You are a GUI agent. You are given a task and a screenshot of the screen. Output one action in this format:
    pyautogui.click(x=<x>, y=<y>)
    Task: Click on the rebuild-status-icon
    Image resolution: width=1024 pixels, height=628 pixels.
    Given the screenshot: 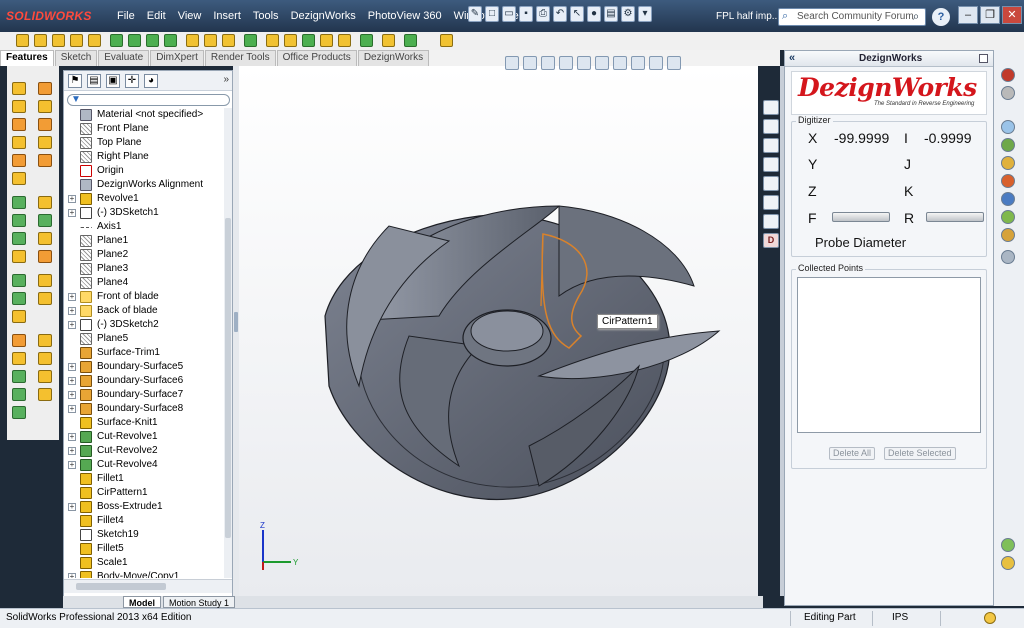 What is the action you would take?
    pyautogui.click(x=990, y=618)
    